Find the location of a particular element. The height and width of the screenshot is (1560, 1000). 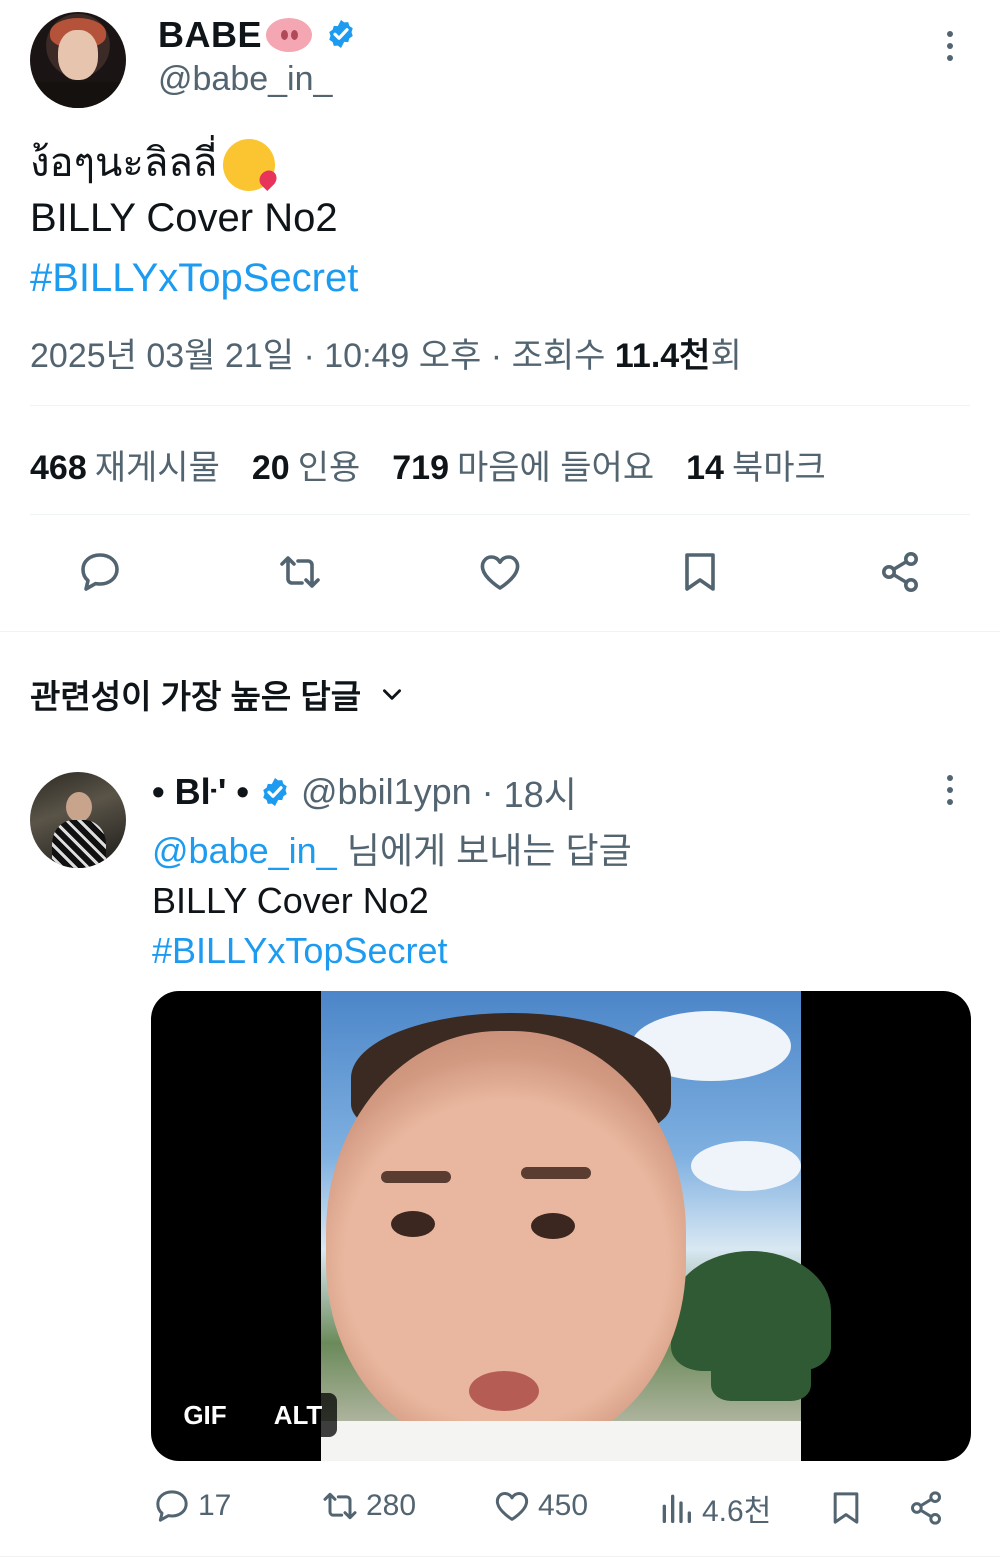

replying-to-mention-link: @babe_in_ is located at coordinates (244, 850).